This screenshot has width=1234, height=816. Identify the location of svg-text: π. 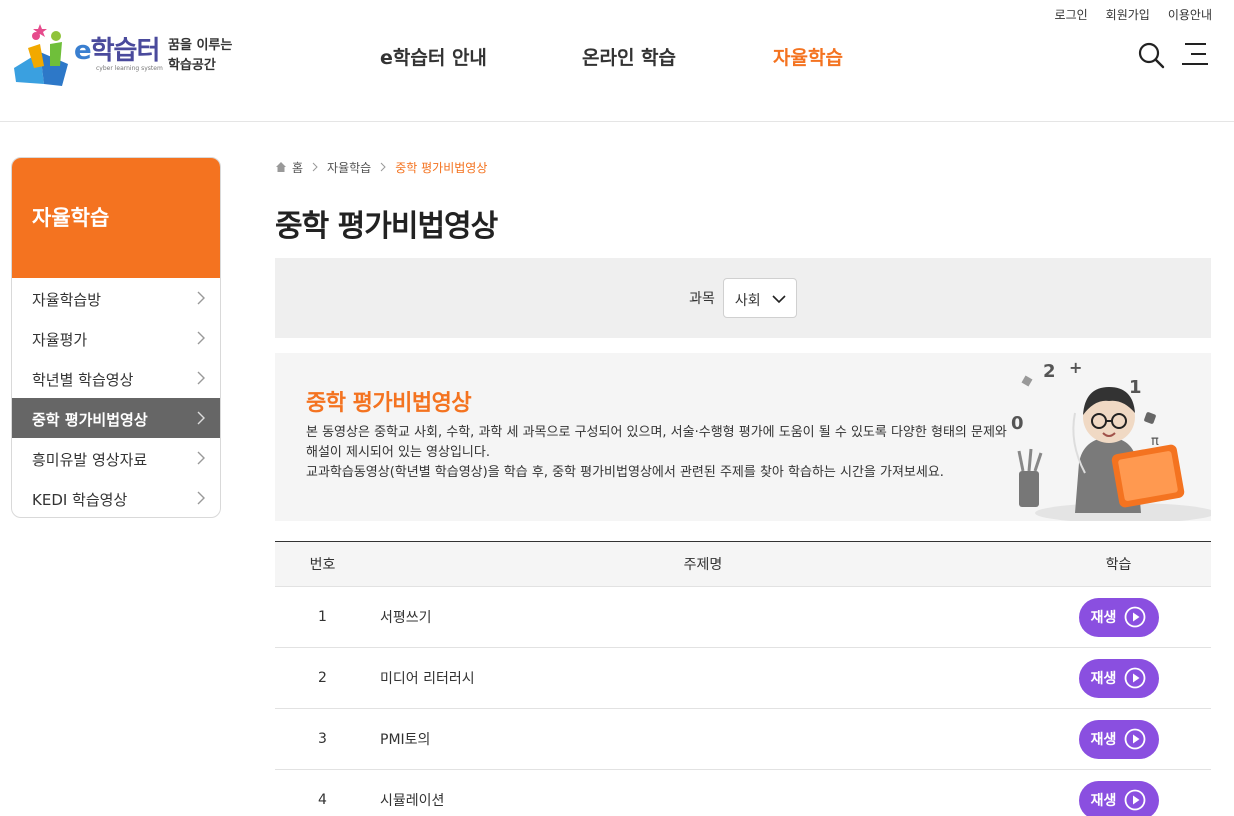
(1155, 441).